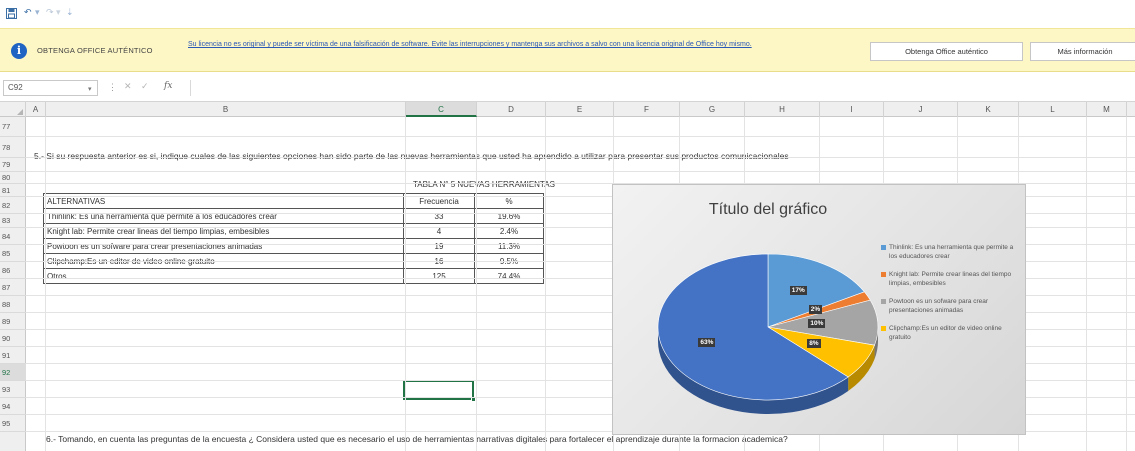 Image resolution: width=1135 pixels, height=451 pixels. What do you see at coordinates (20, 112) in the screenshot?
I see `select-all-icon` at bounding box center [20, 112].